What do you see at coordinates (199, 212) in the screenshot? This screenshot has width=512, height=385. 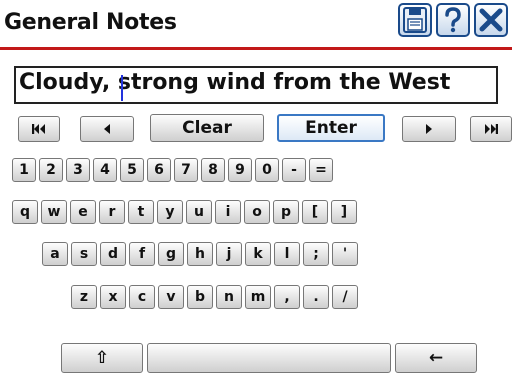 I see `key-u: u` at bounding box center [199, 212].